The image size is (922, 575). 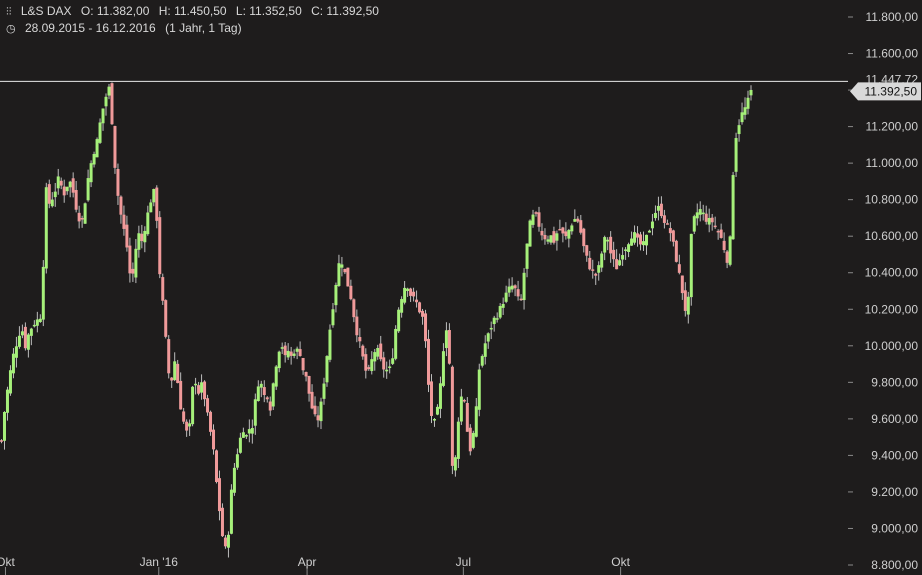 What do you see at coordinates (90, 28) in the screenshot?
I see `date-range-label: 28.09.2015 - 16.12.2016` at bounding box center [90, 28].